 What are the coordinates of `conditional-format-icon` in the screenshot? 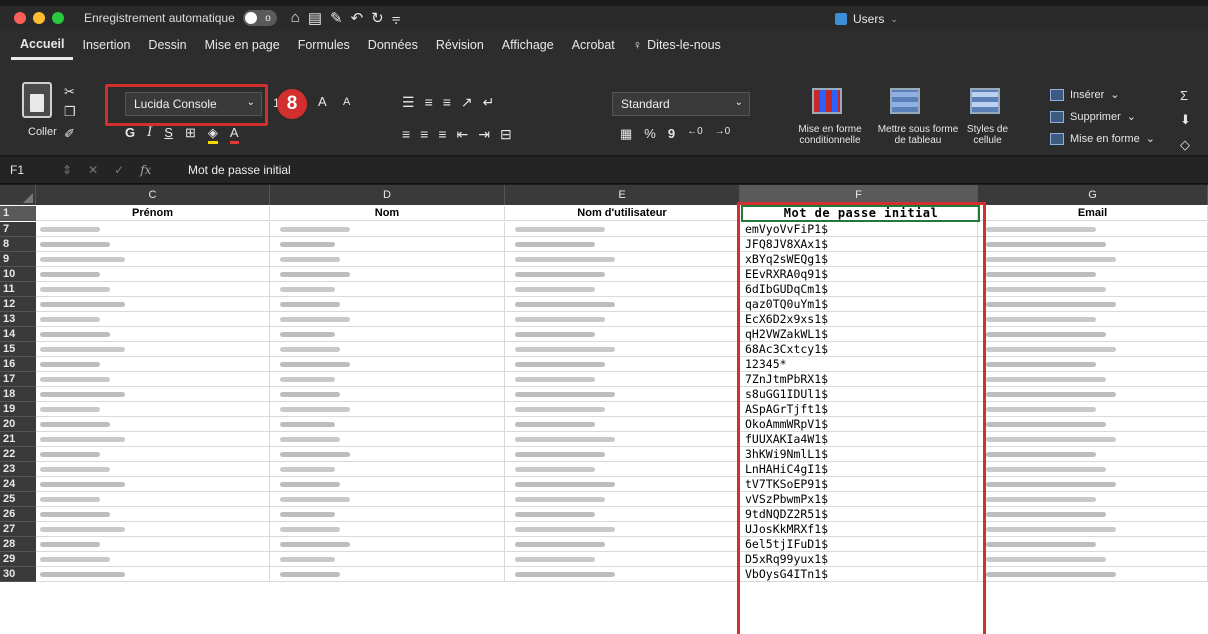 It's located at (827, 101).